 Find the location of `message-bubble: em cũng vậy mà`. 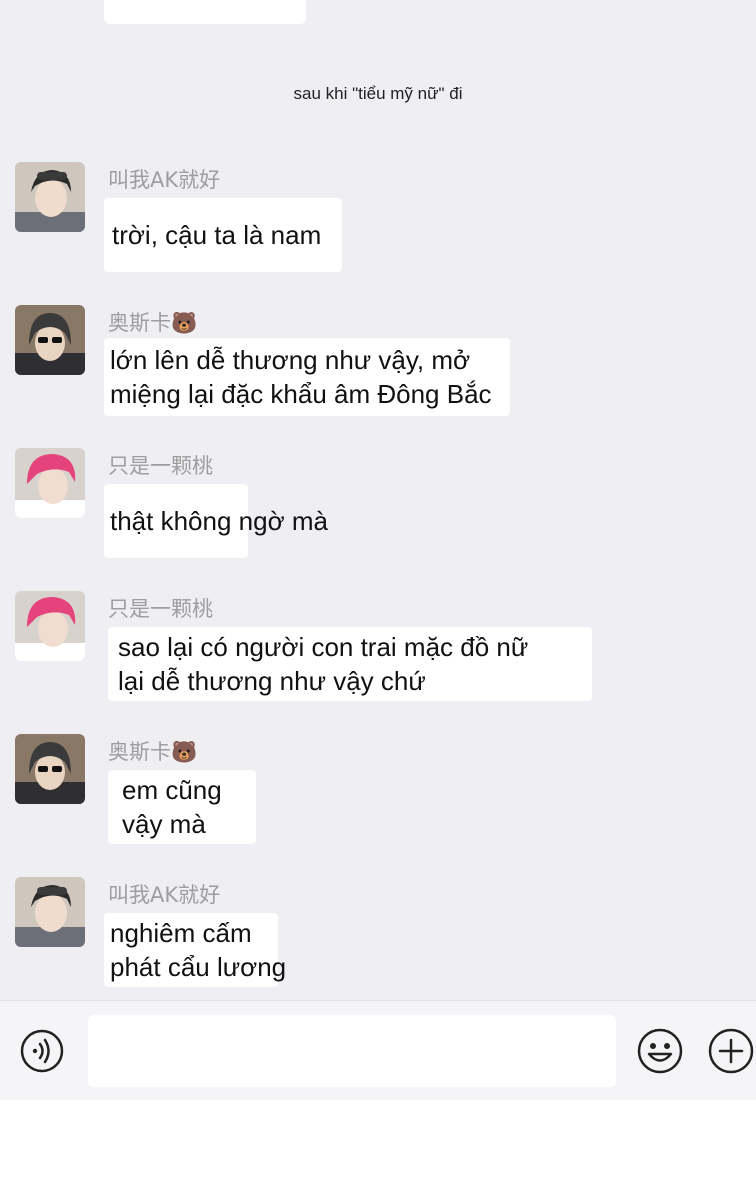

message-bubble: em cũng vậy mà is located at coordinates (182, 807).